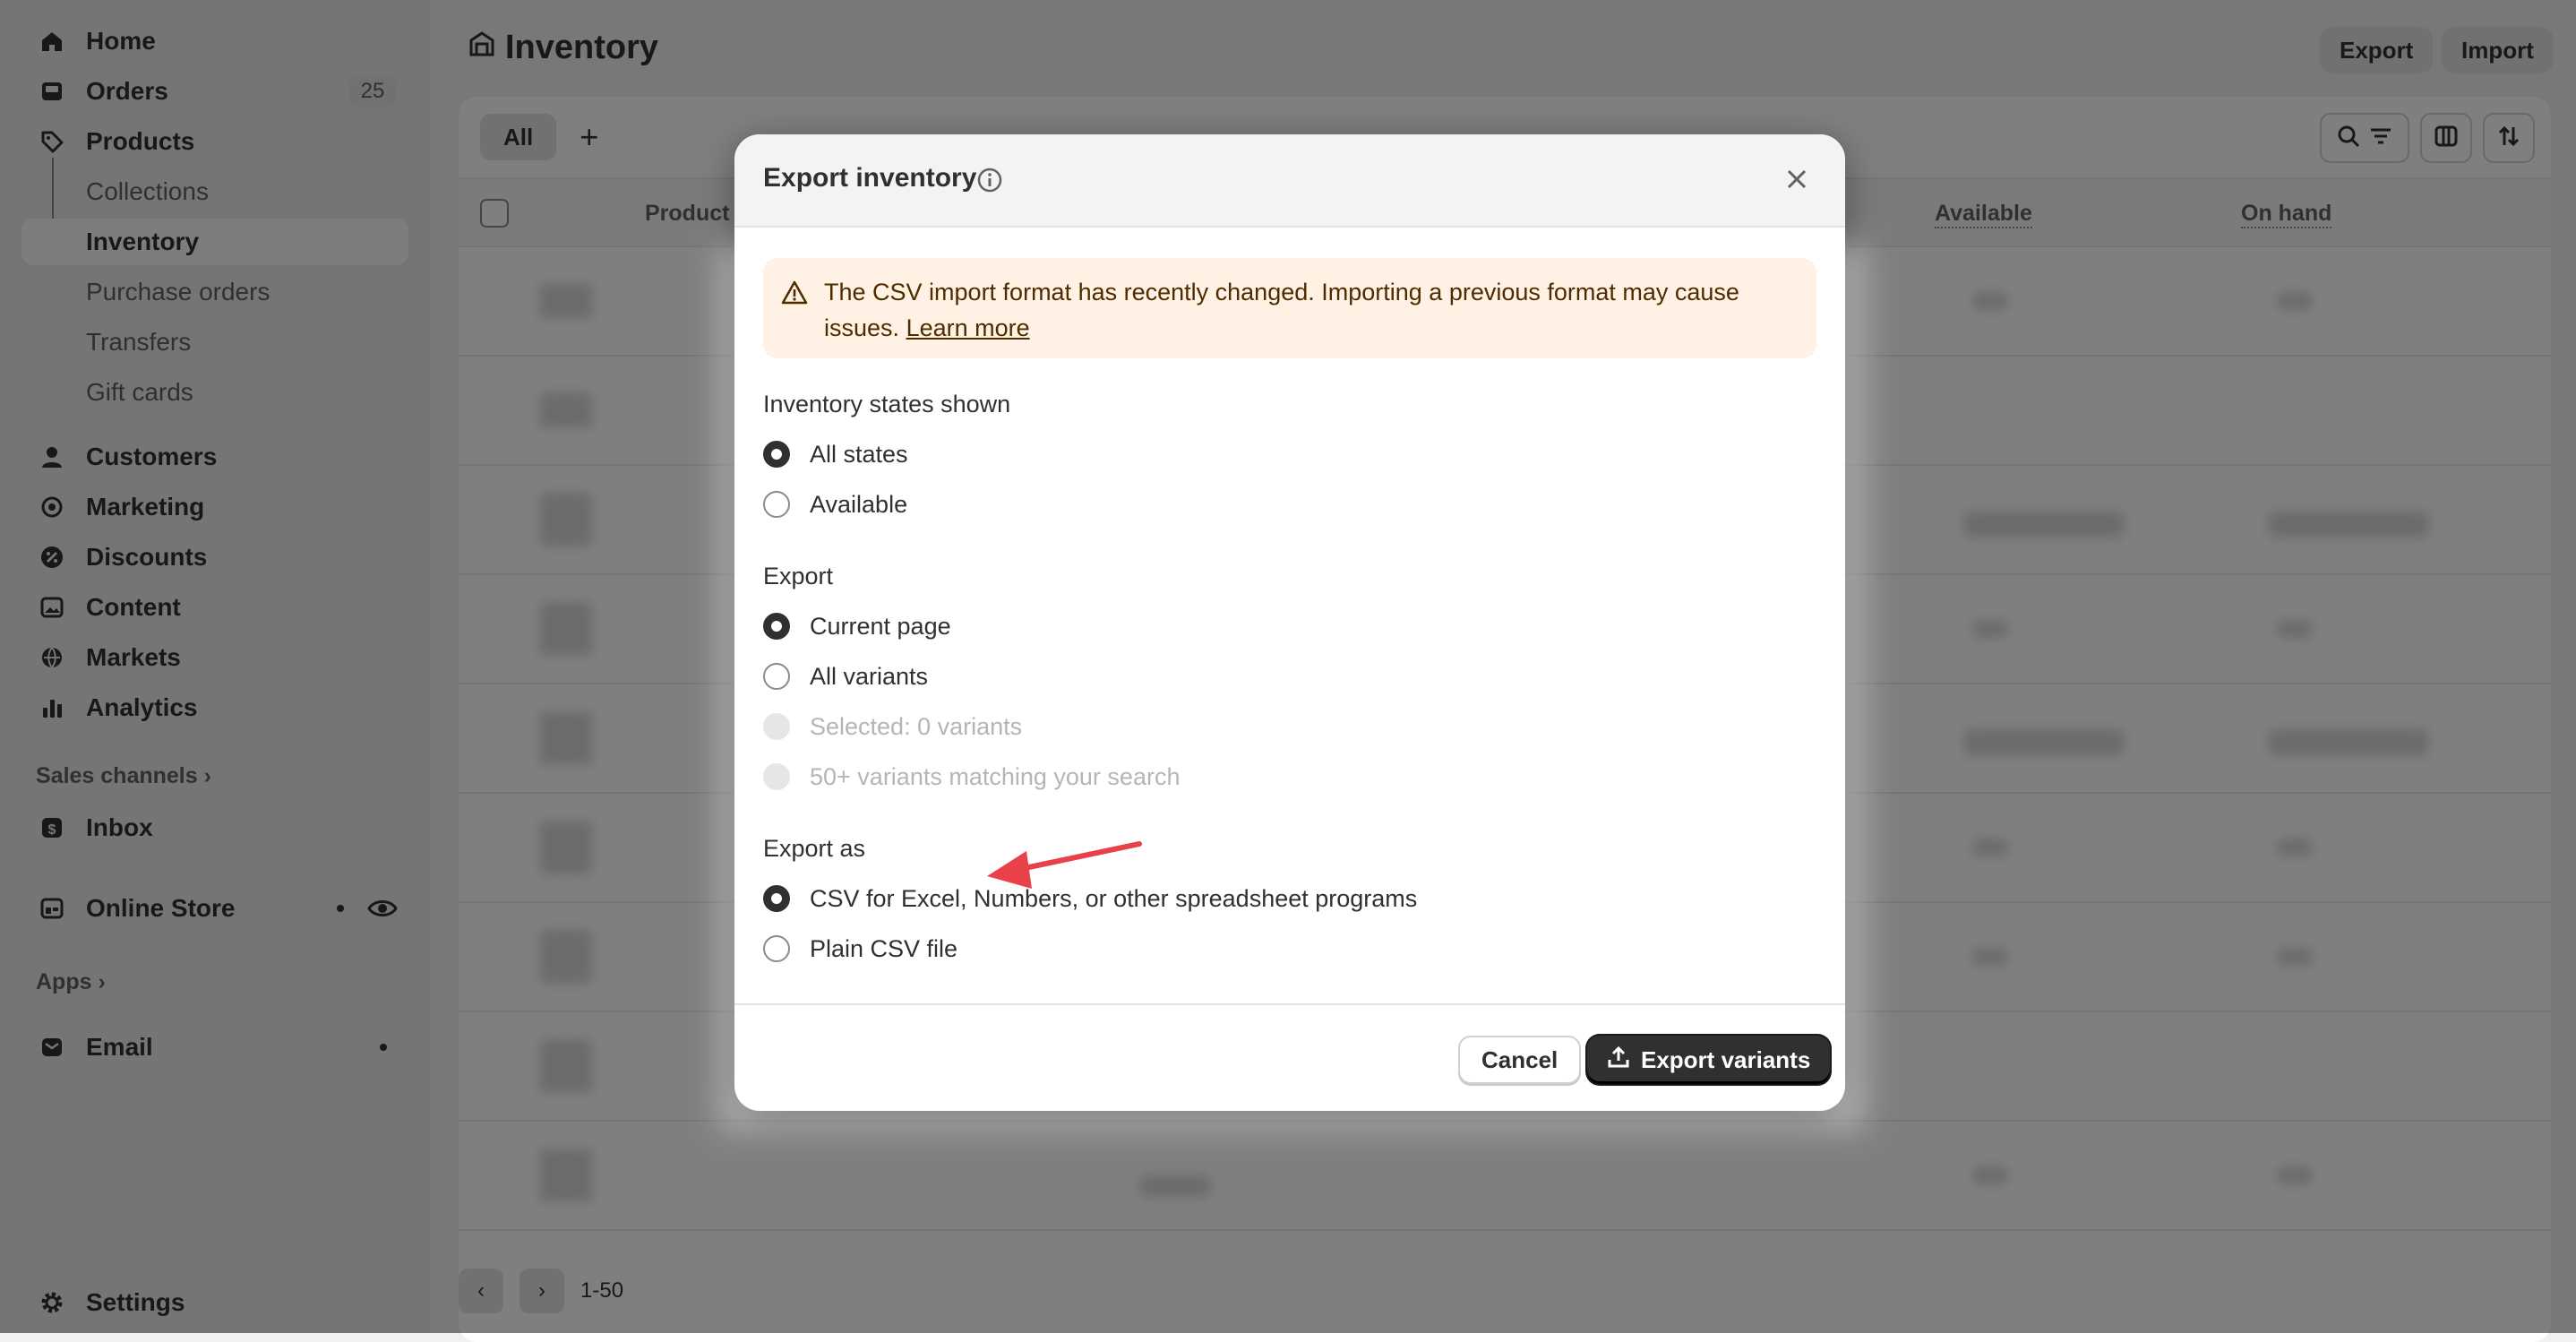  I want to click on export-variants-button: Export variants, so click(1709, 1060).